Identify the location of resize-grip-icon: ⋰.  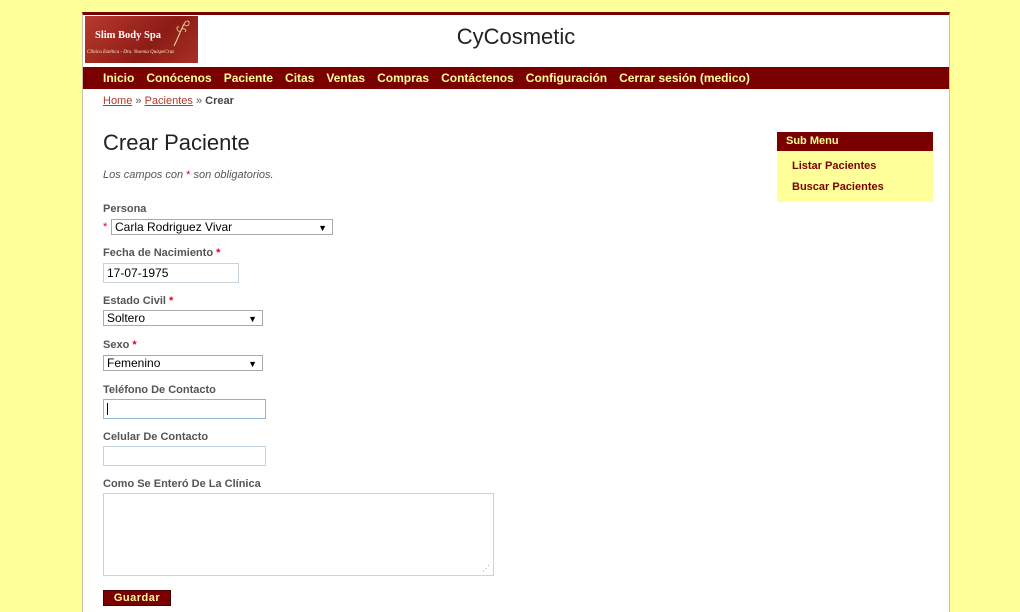
(486, 568).